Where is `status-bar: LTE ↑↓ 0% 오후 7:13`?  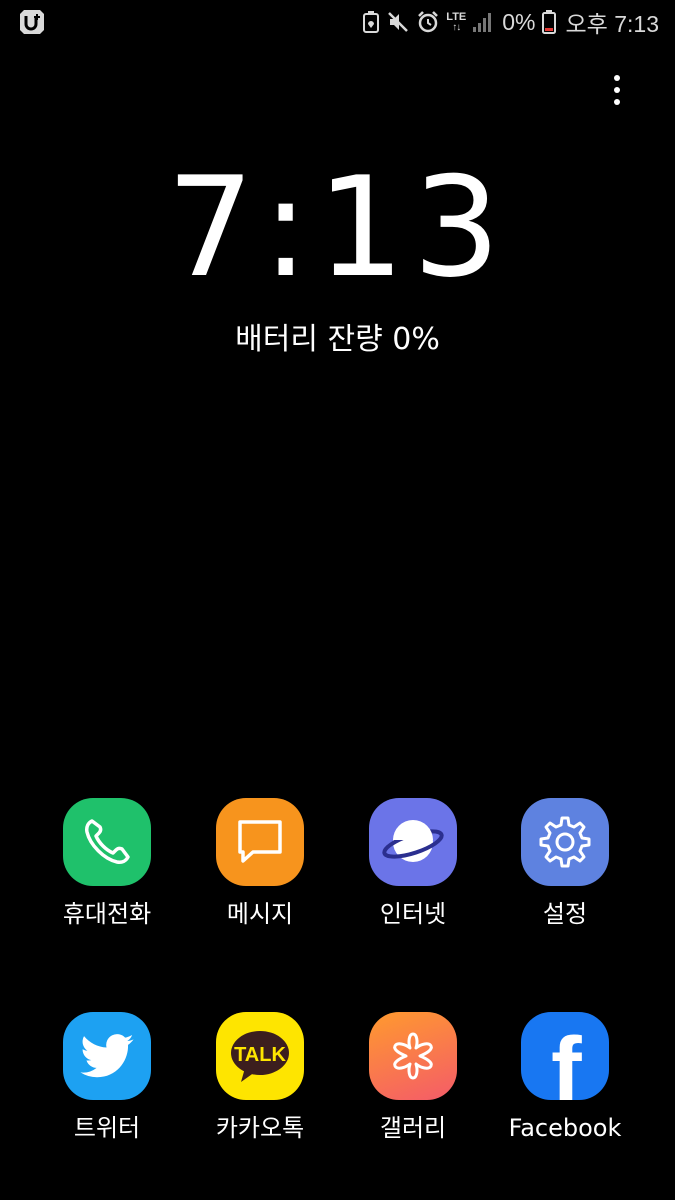 status-bar: LTE ↑↓ 0% 오후 7:13 is located at coordinates (337, 22).